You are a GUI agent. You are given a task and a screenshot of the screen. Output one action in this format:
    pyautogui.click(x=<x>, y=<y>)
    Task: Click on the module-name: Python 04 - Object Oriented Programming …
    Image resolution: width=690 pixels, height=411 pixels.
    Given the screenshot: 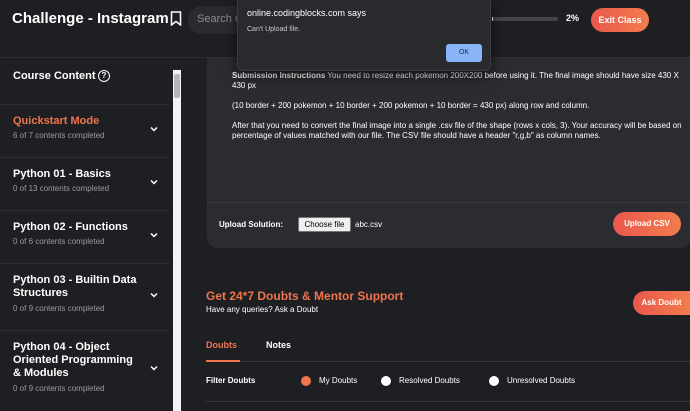 What is the action you would take?
    pyautogui.click(x=73, y=360)
    